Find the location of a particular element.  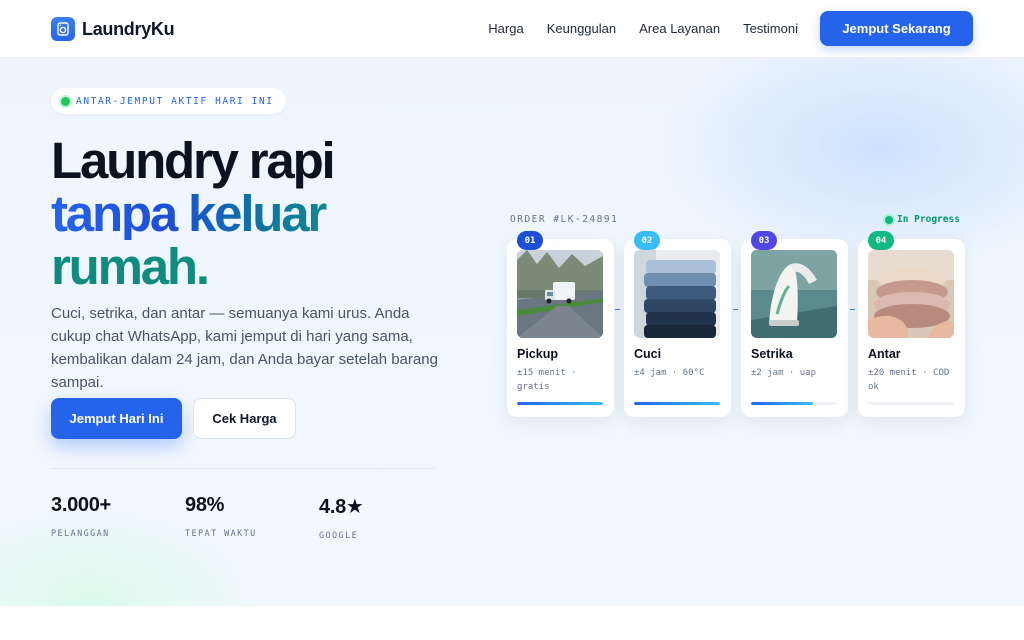

brand: LaundryKu is located at coordinates (113, 29).